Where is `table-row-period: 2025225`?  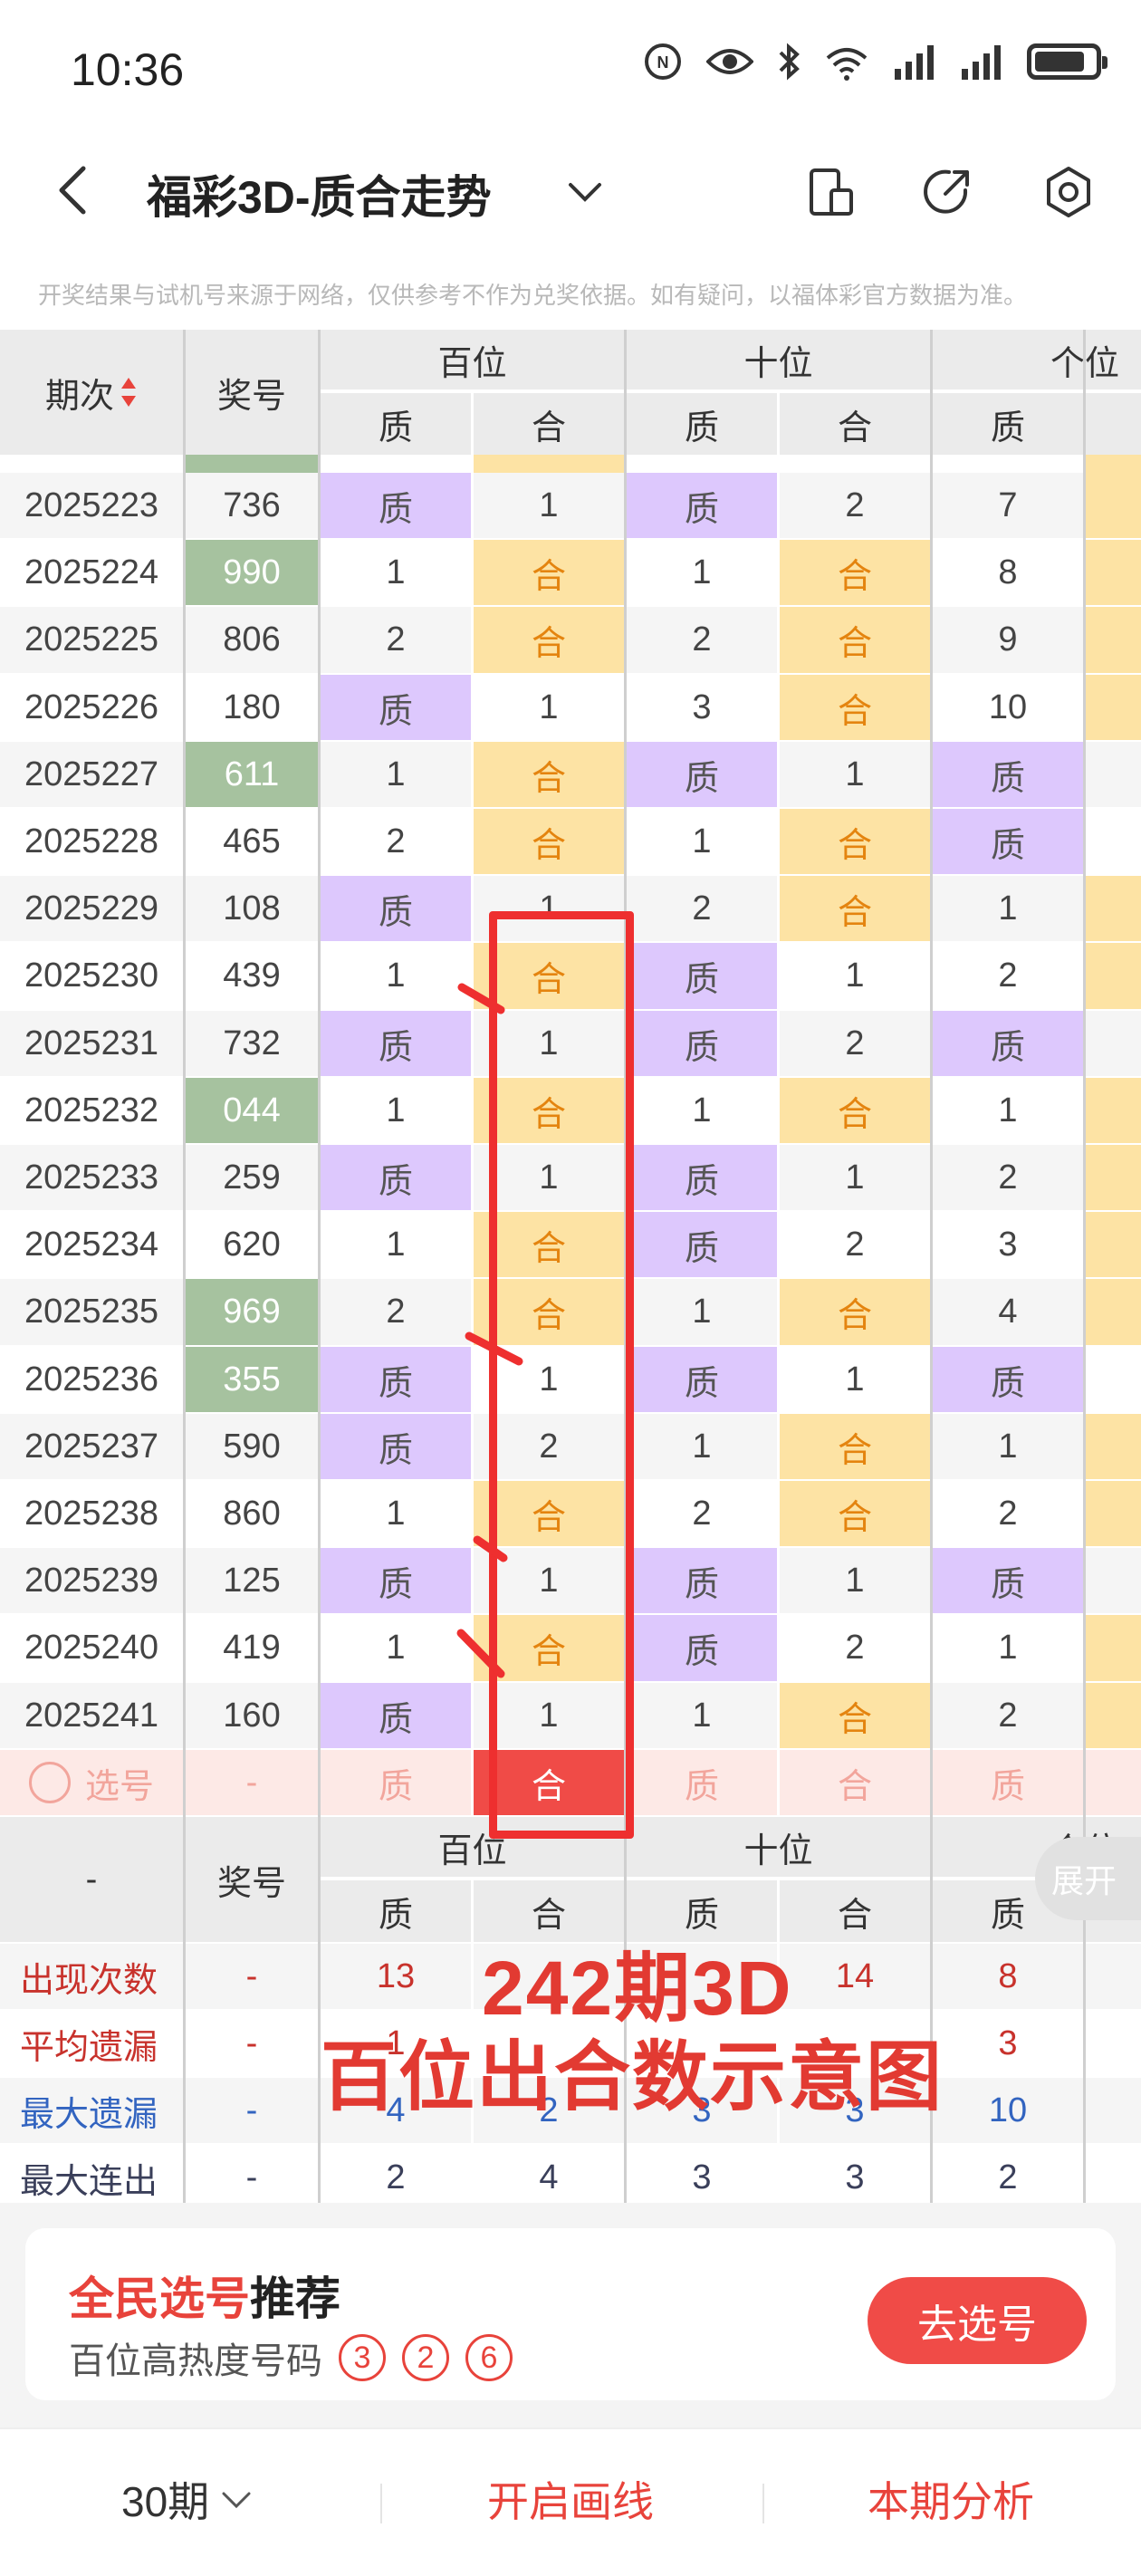
table-row-period: 2025225 is located at coordinates (91, 640).